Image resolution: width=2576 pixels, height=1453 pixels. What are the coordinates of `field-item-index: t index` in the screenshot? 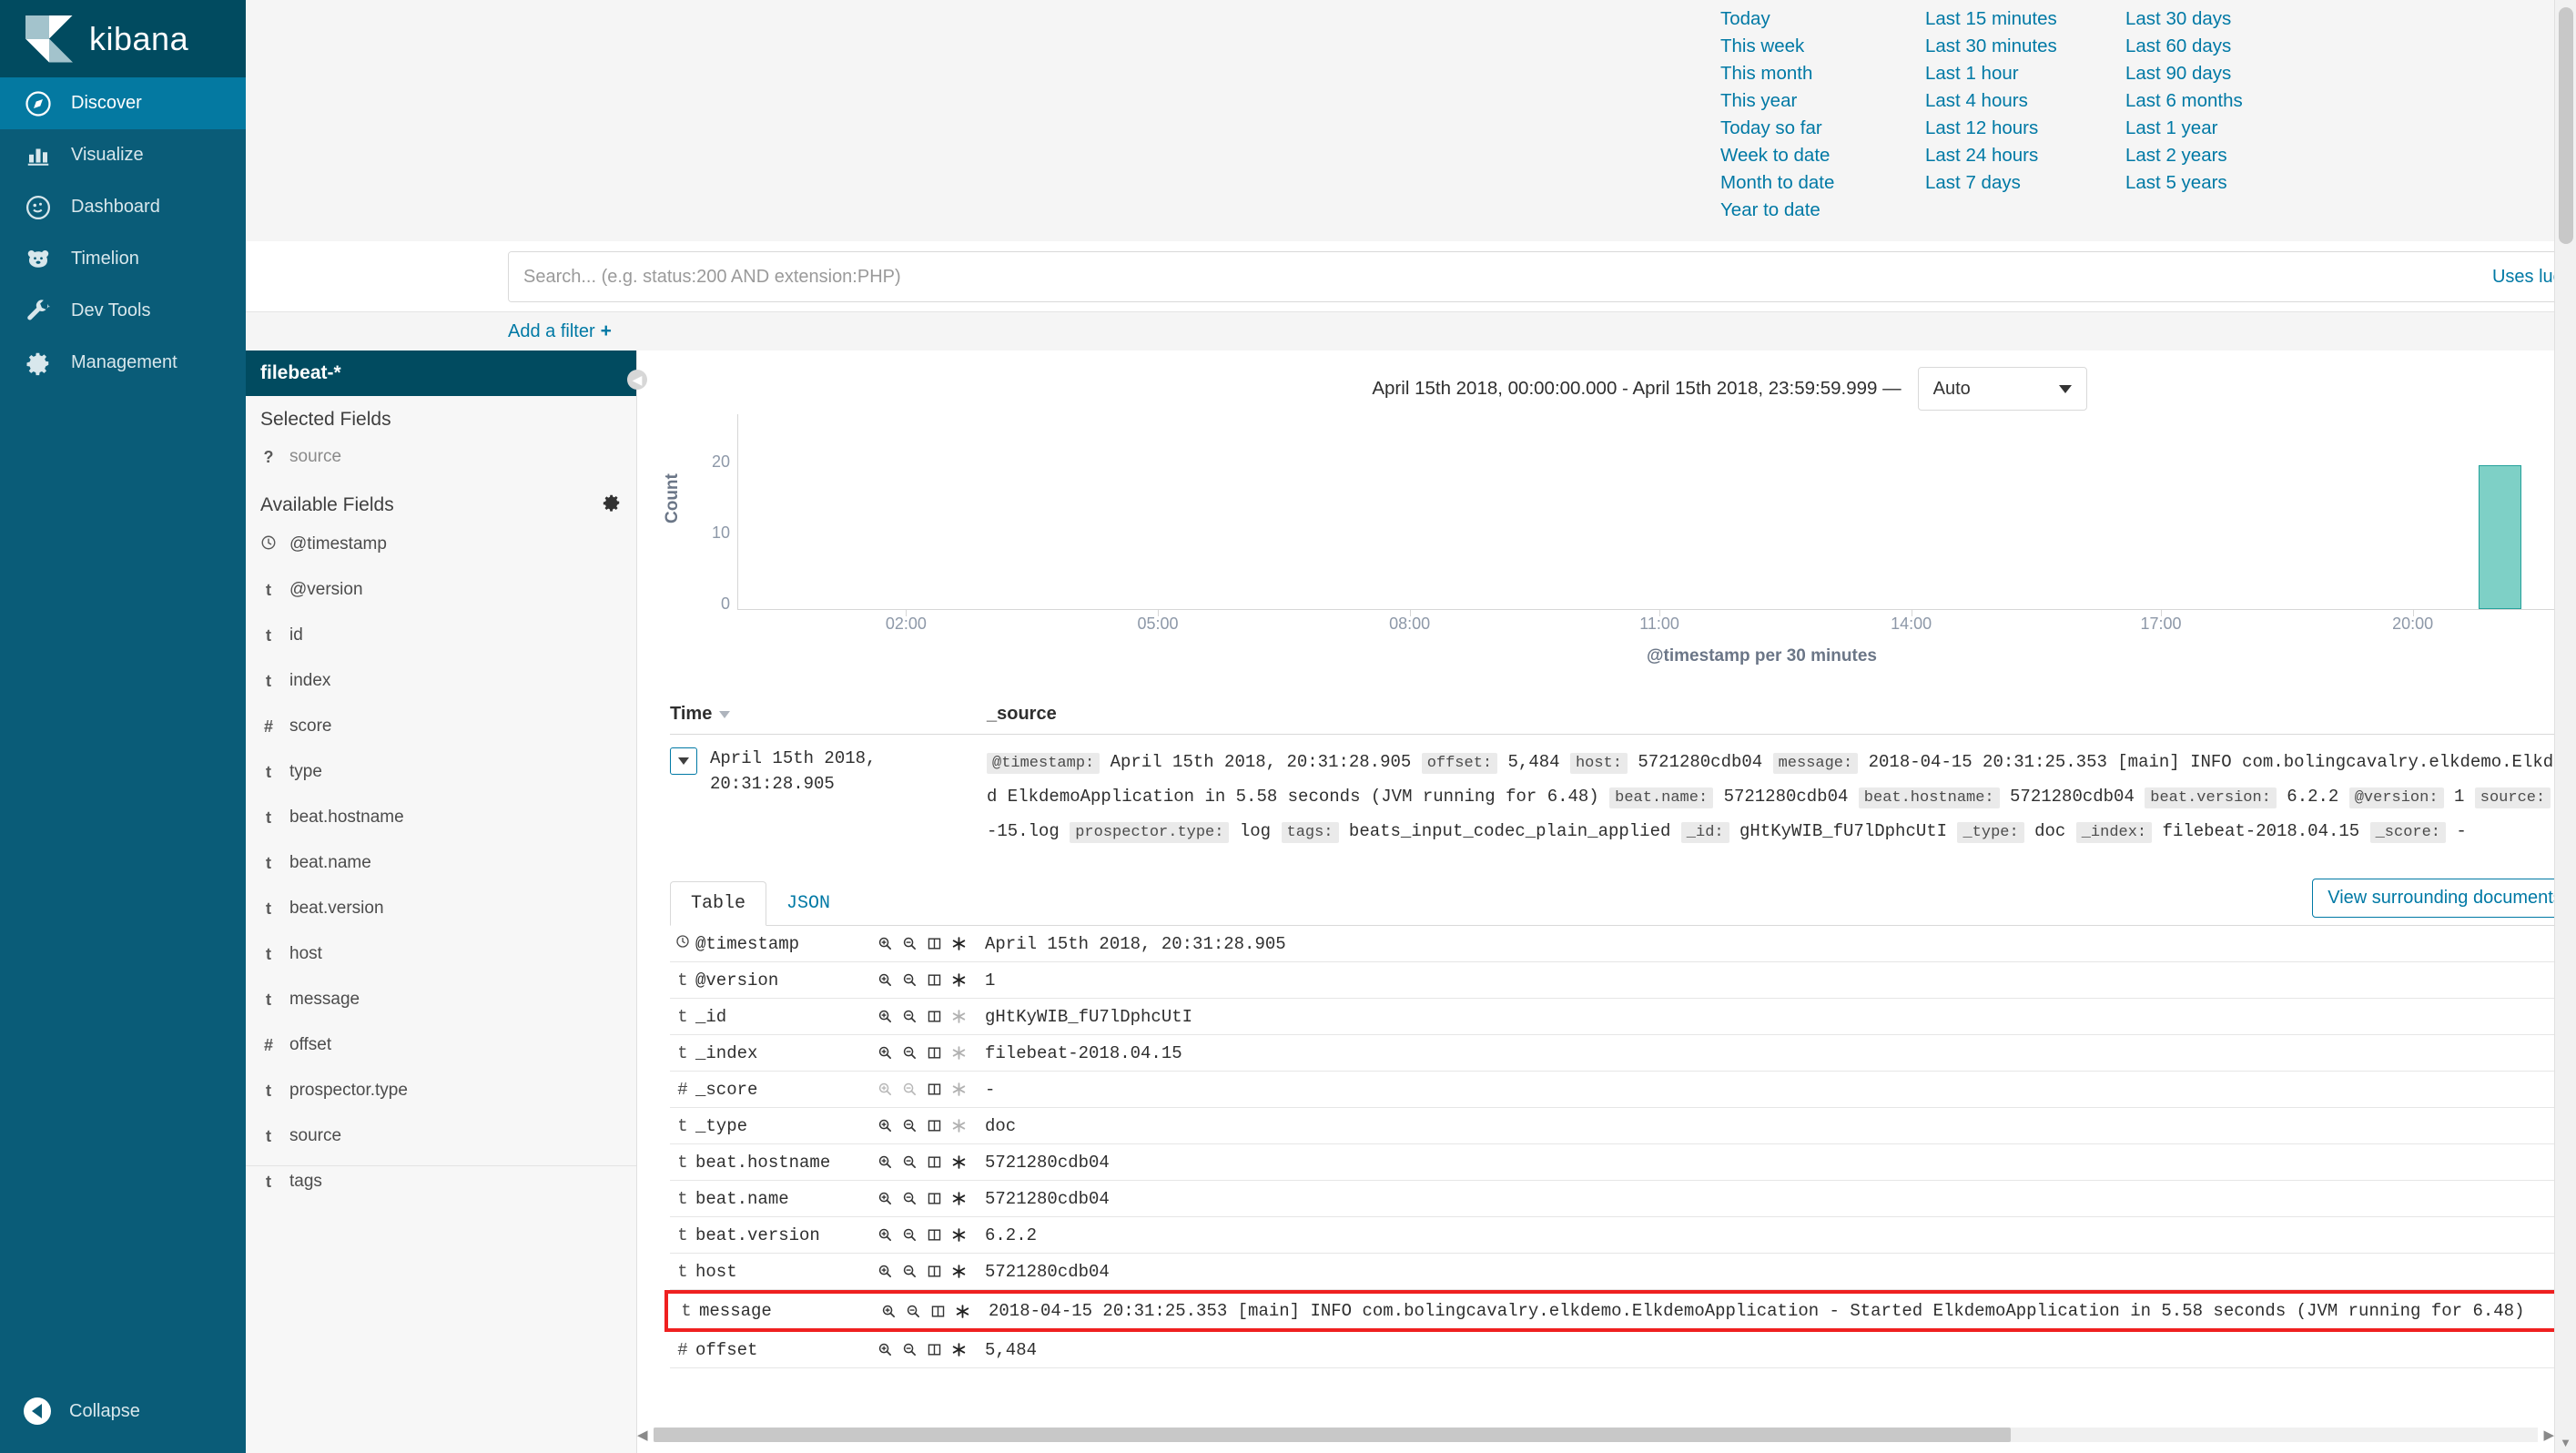 It's located at (441, 681).